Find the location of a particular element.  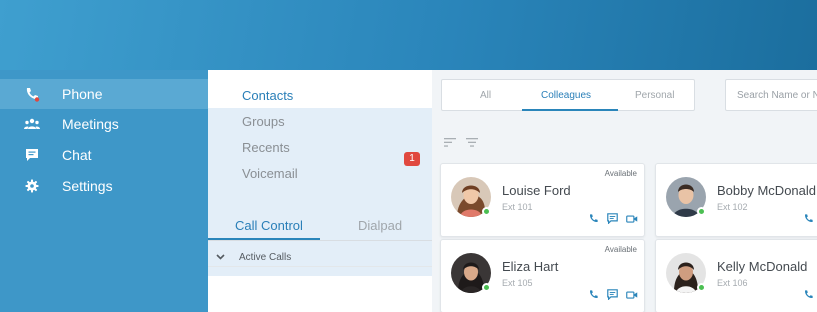

search-input: Search Name or Nu is located at coordinates (771, 95).